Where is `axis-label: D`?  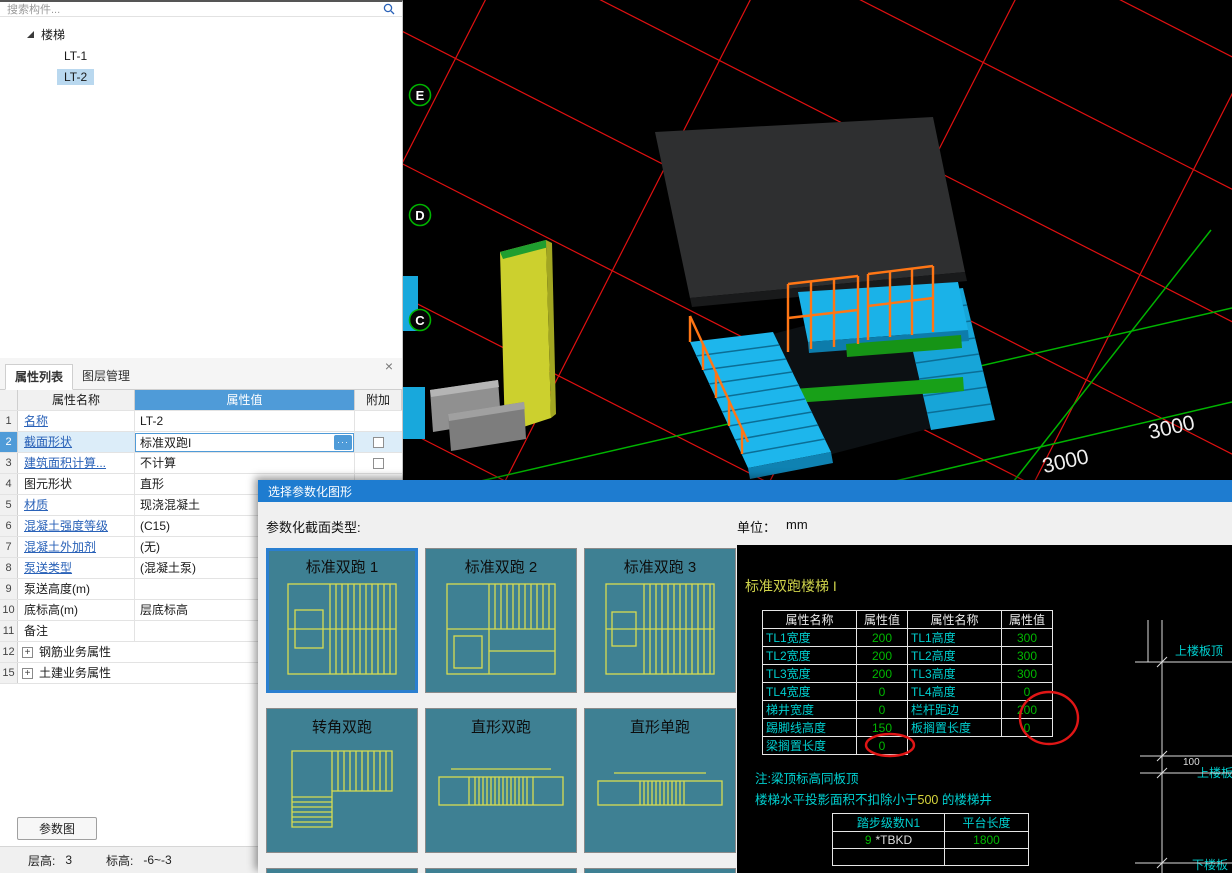
axis-label: D is located at coordinates (419, 215).